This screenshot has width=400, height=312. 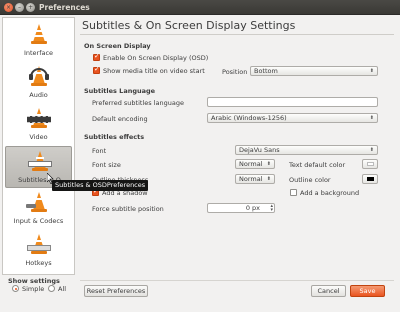 I want to click on sidebar-item-label: Input & Codecs, so click(x=38, y=221).